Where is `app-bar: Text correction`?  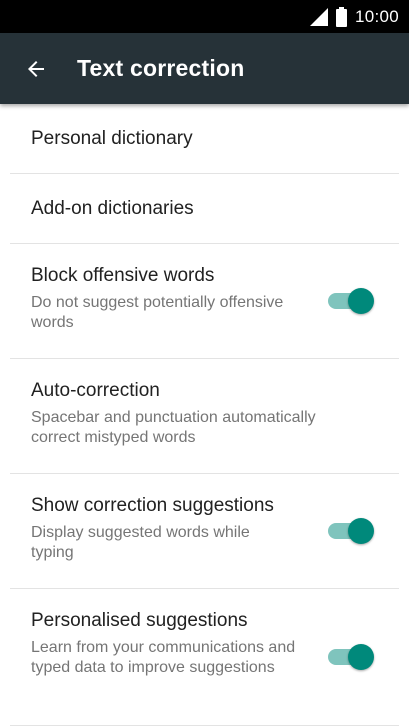 app-bar: Text correction is located at coordinates (204, 68).